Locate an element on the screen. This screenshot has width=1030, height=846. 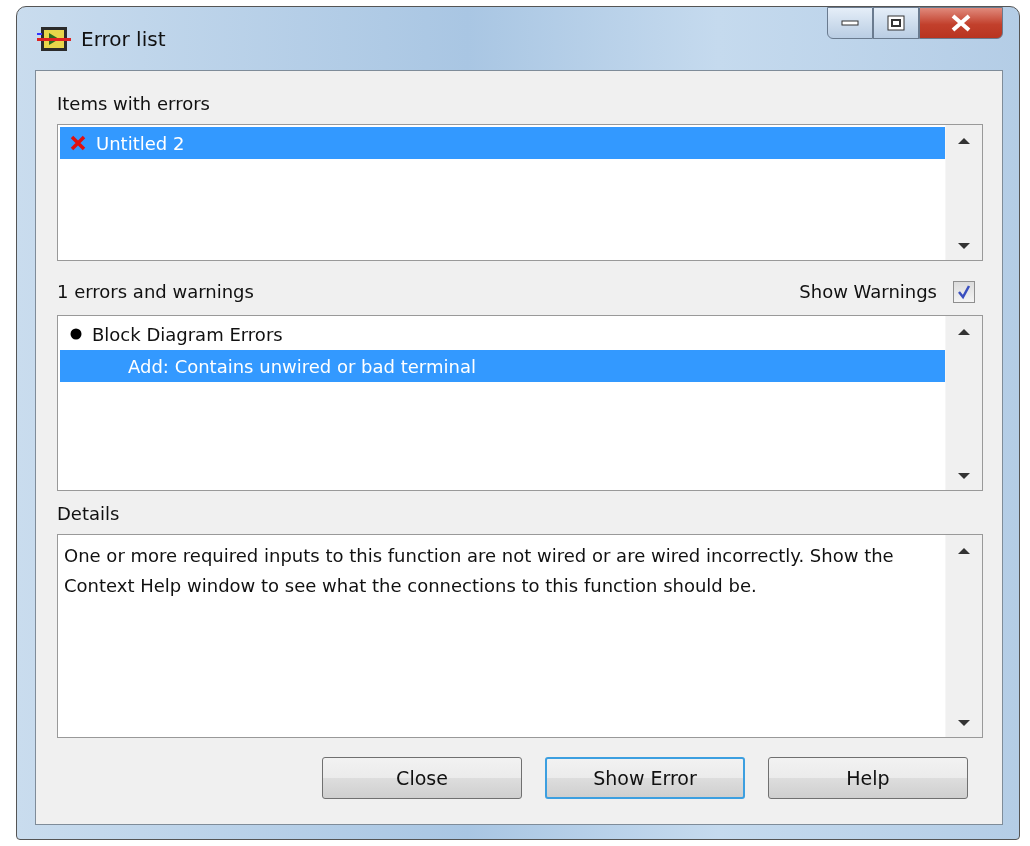
checkmark-icon is located at coordinates (964, 291).